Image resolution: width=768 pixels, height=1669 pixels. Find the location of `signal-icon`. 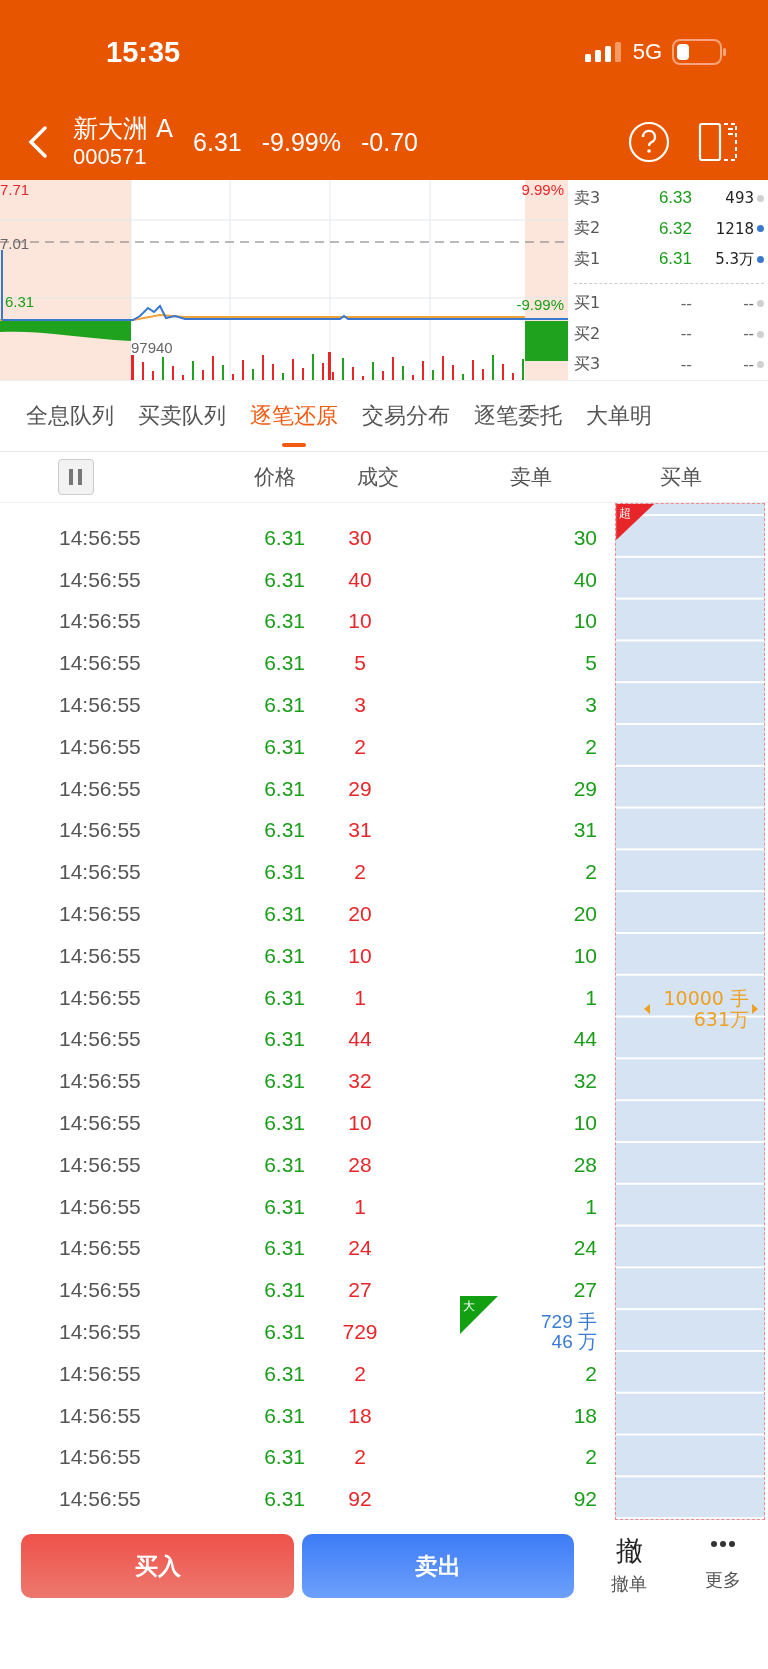

signal-icon is located at coordinates (603, 52).